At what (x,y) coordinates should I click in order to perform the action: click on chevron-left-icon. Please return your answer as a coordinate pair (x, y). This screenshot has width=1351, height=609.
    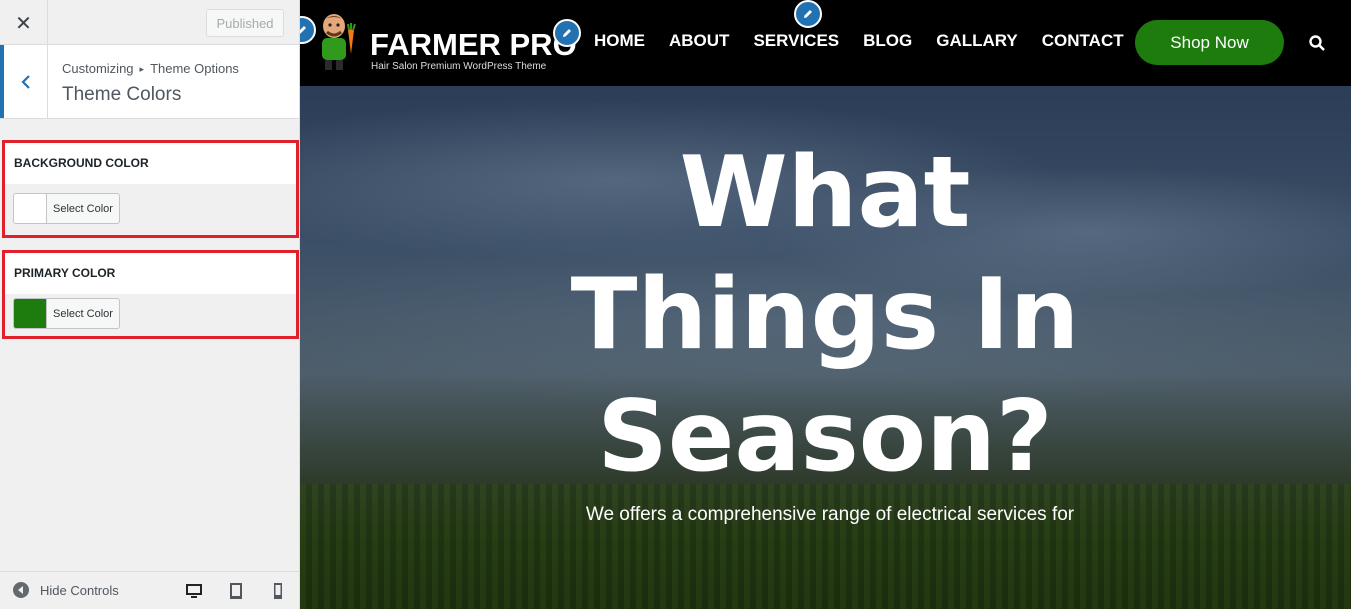
    Looking at the image, I should click on (25, 81).